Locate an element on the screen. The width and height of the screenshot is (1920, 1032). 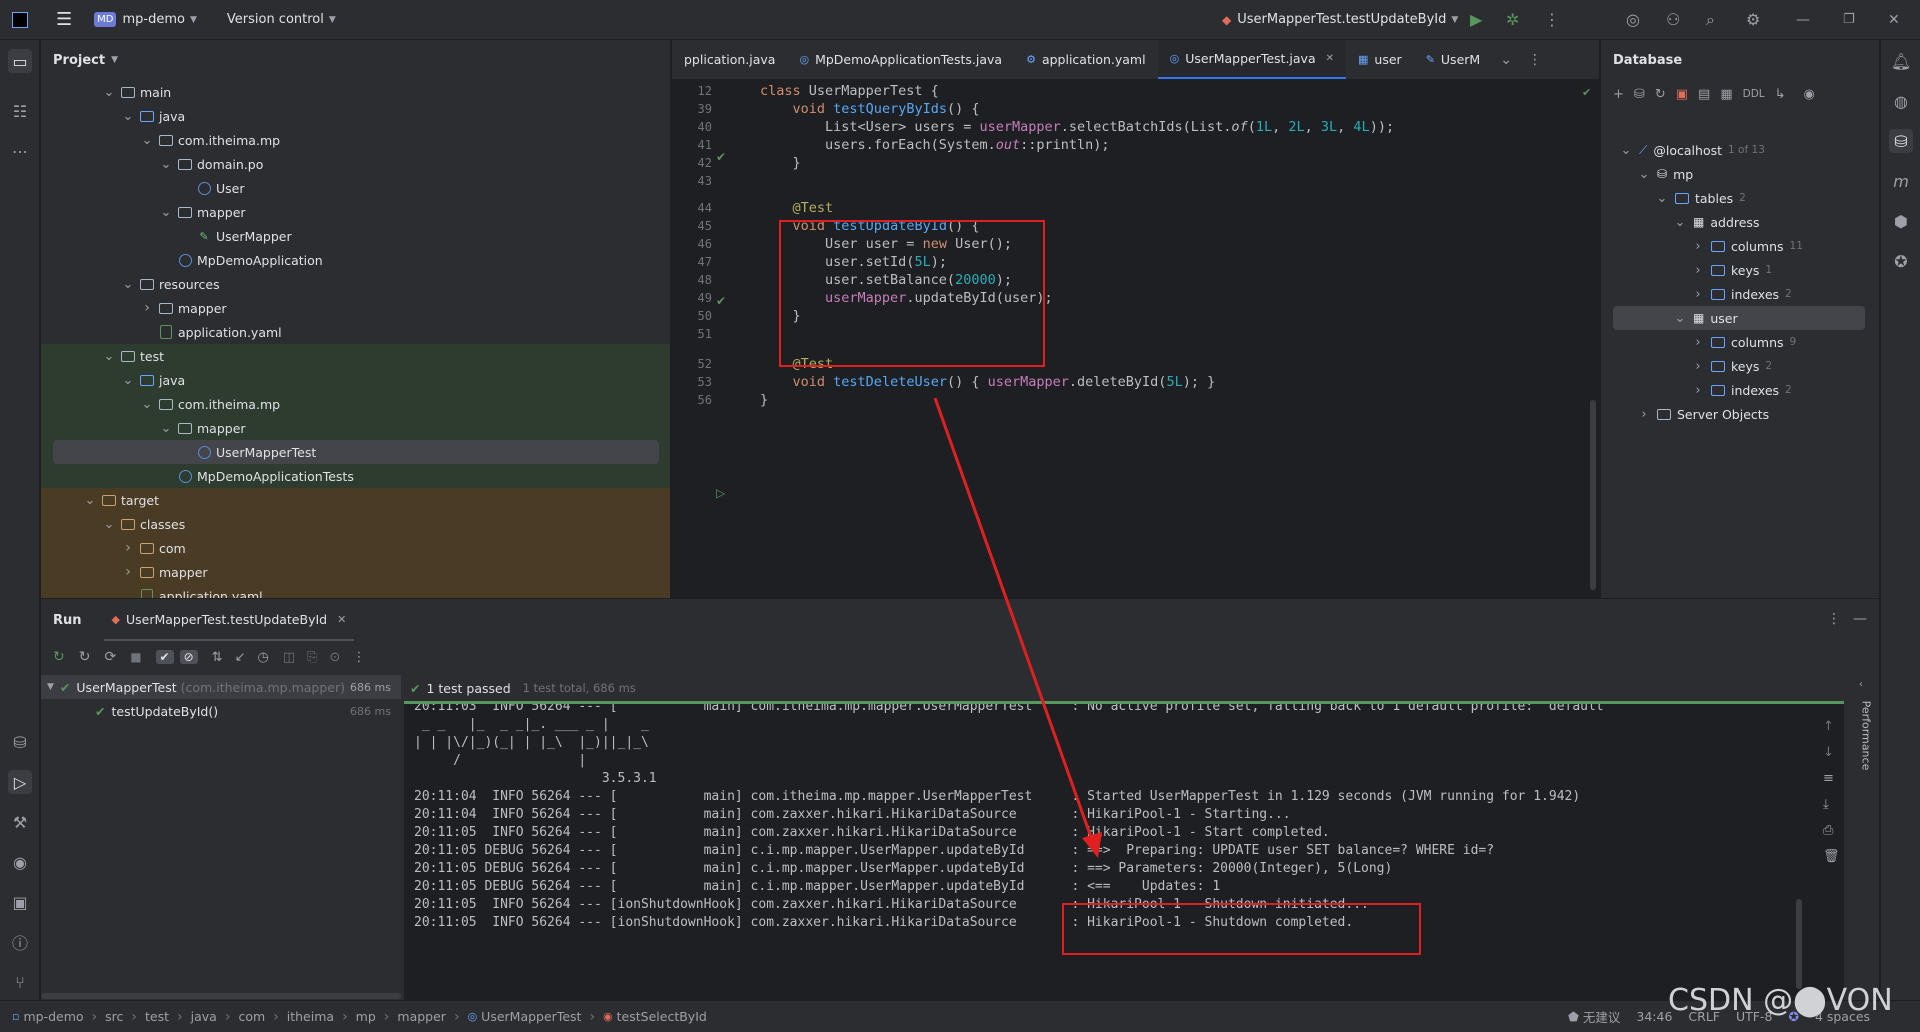
editor-scrollbar is located at coordinates (1593, 495).